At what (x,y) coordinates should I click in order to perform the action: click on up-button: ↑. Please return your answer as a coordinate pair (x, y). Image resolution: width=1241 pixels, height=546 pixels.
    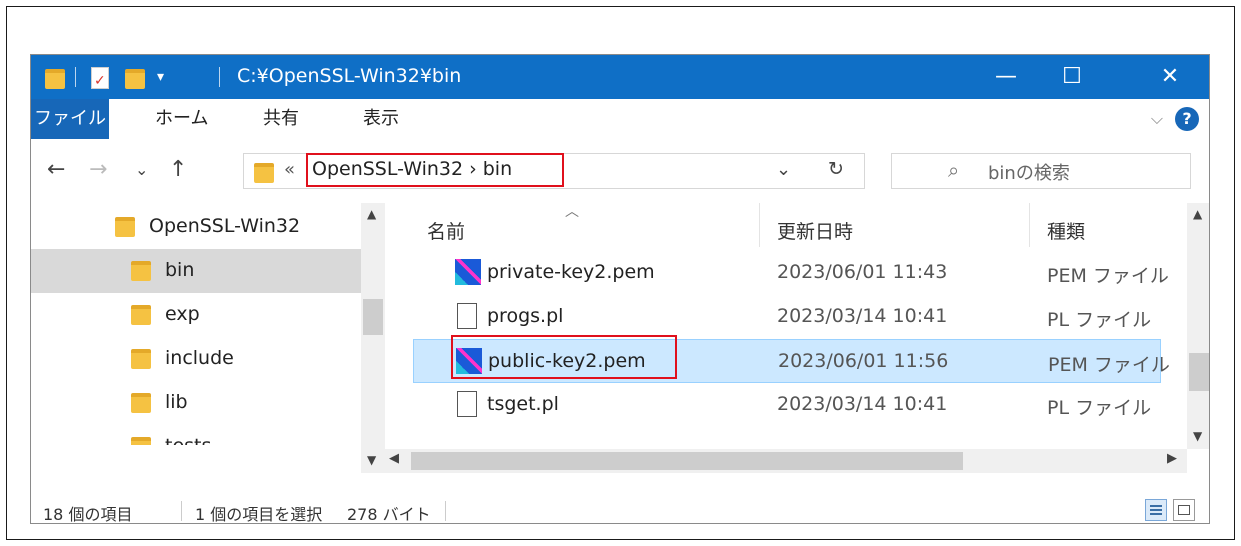
    Looking at the image, I should click on (178, 170).